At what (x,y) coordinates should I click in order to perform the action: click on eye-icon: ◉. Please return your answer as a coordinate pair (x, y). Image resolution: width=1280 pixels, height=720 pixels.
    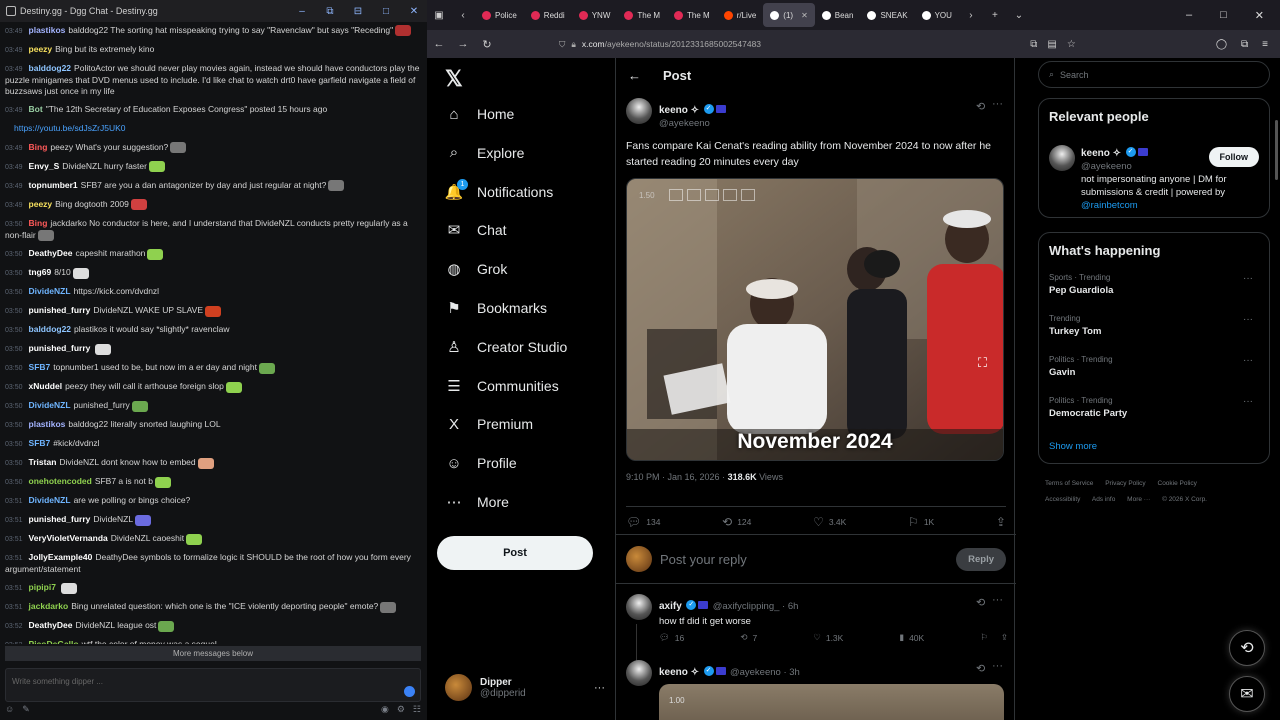
    Looking at the image, I should click on (385, 711).